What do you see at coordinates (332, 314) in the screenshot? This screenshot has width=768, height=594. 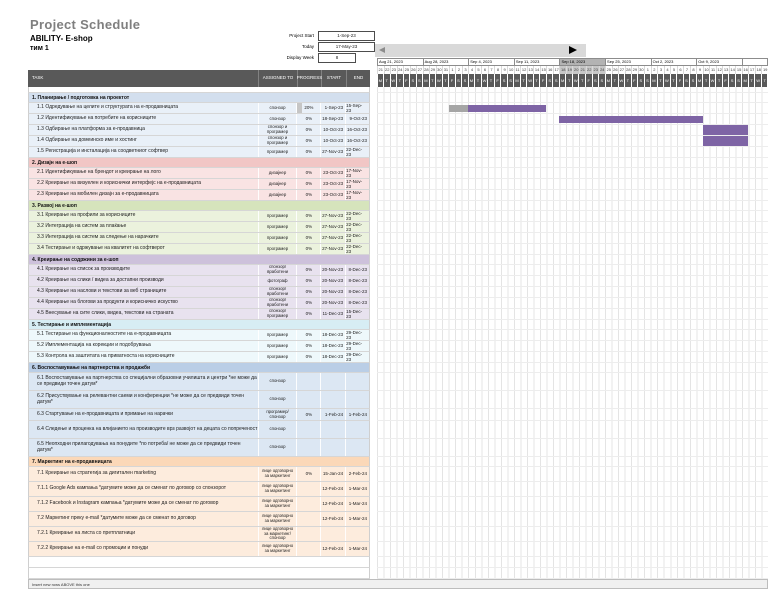 I see `start-date-cell: 11-Dec-23` at bounding box center [332, 314].